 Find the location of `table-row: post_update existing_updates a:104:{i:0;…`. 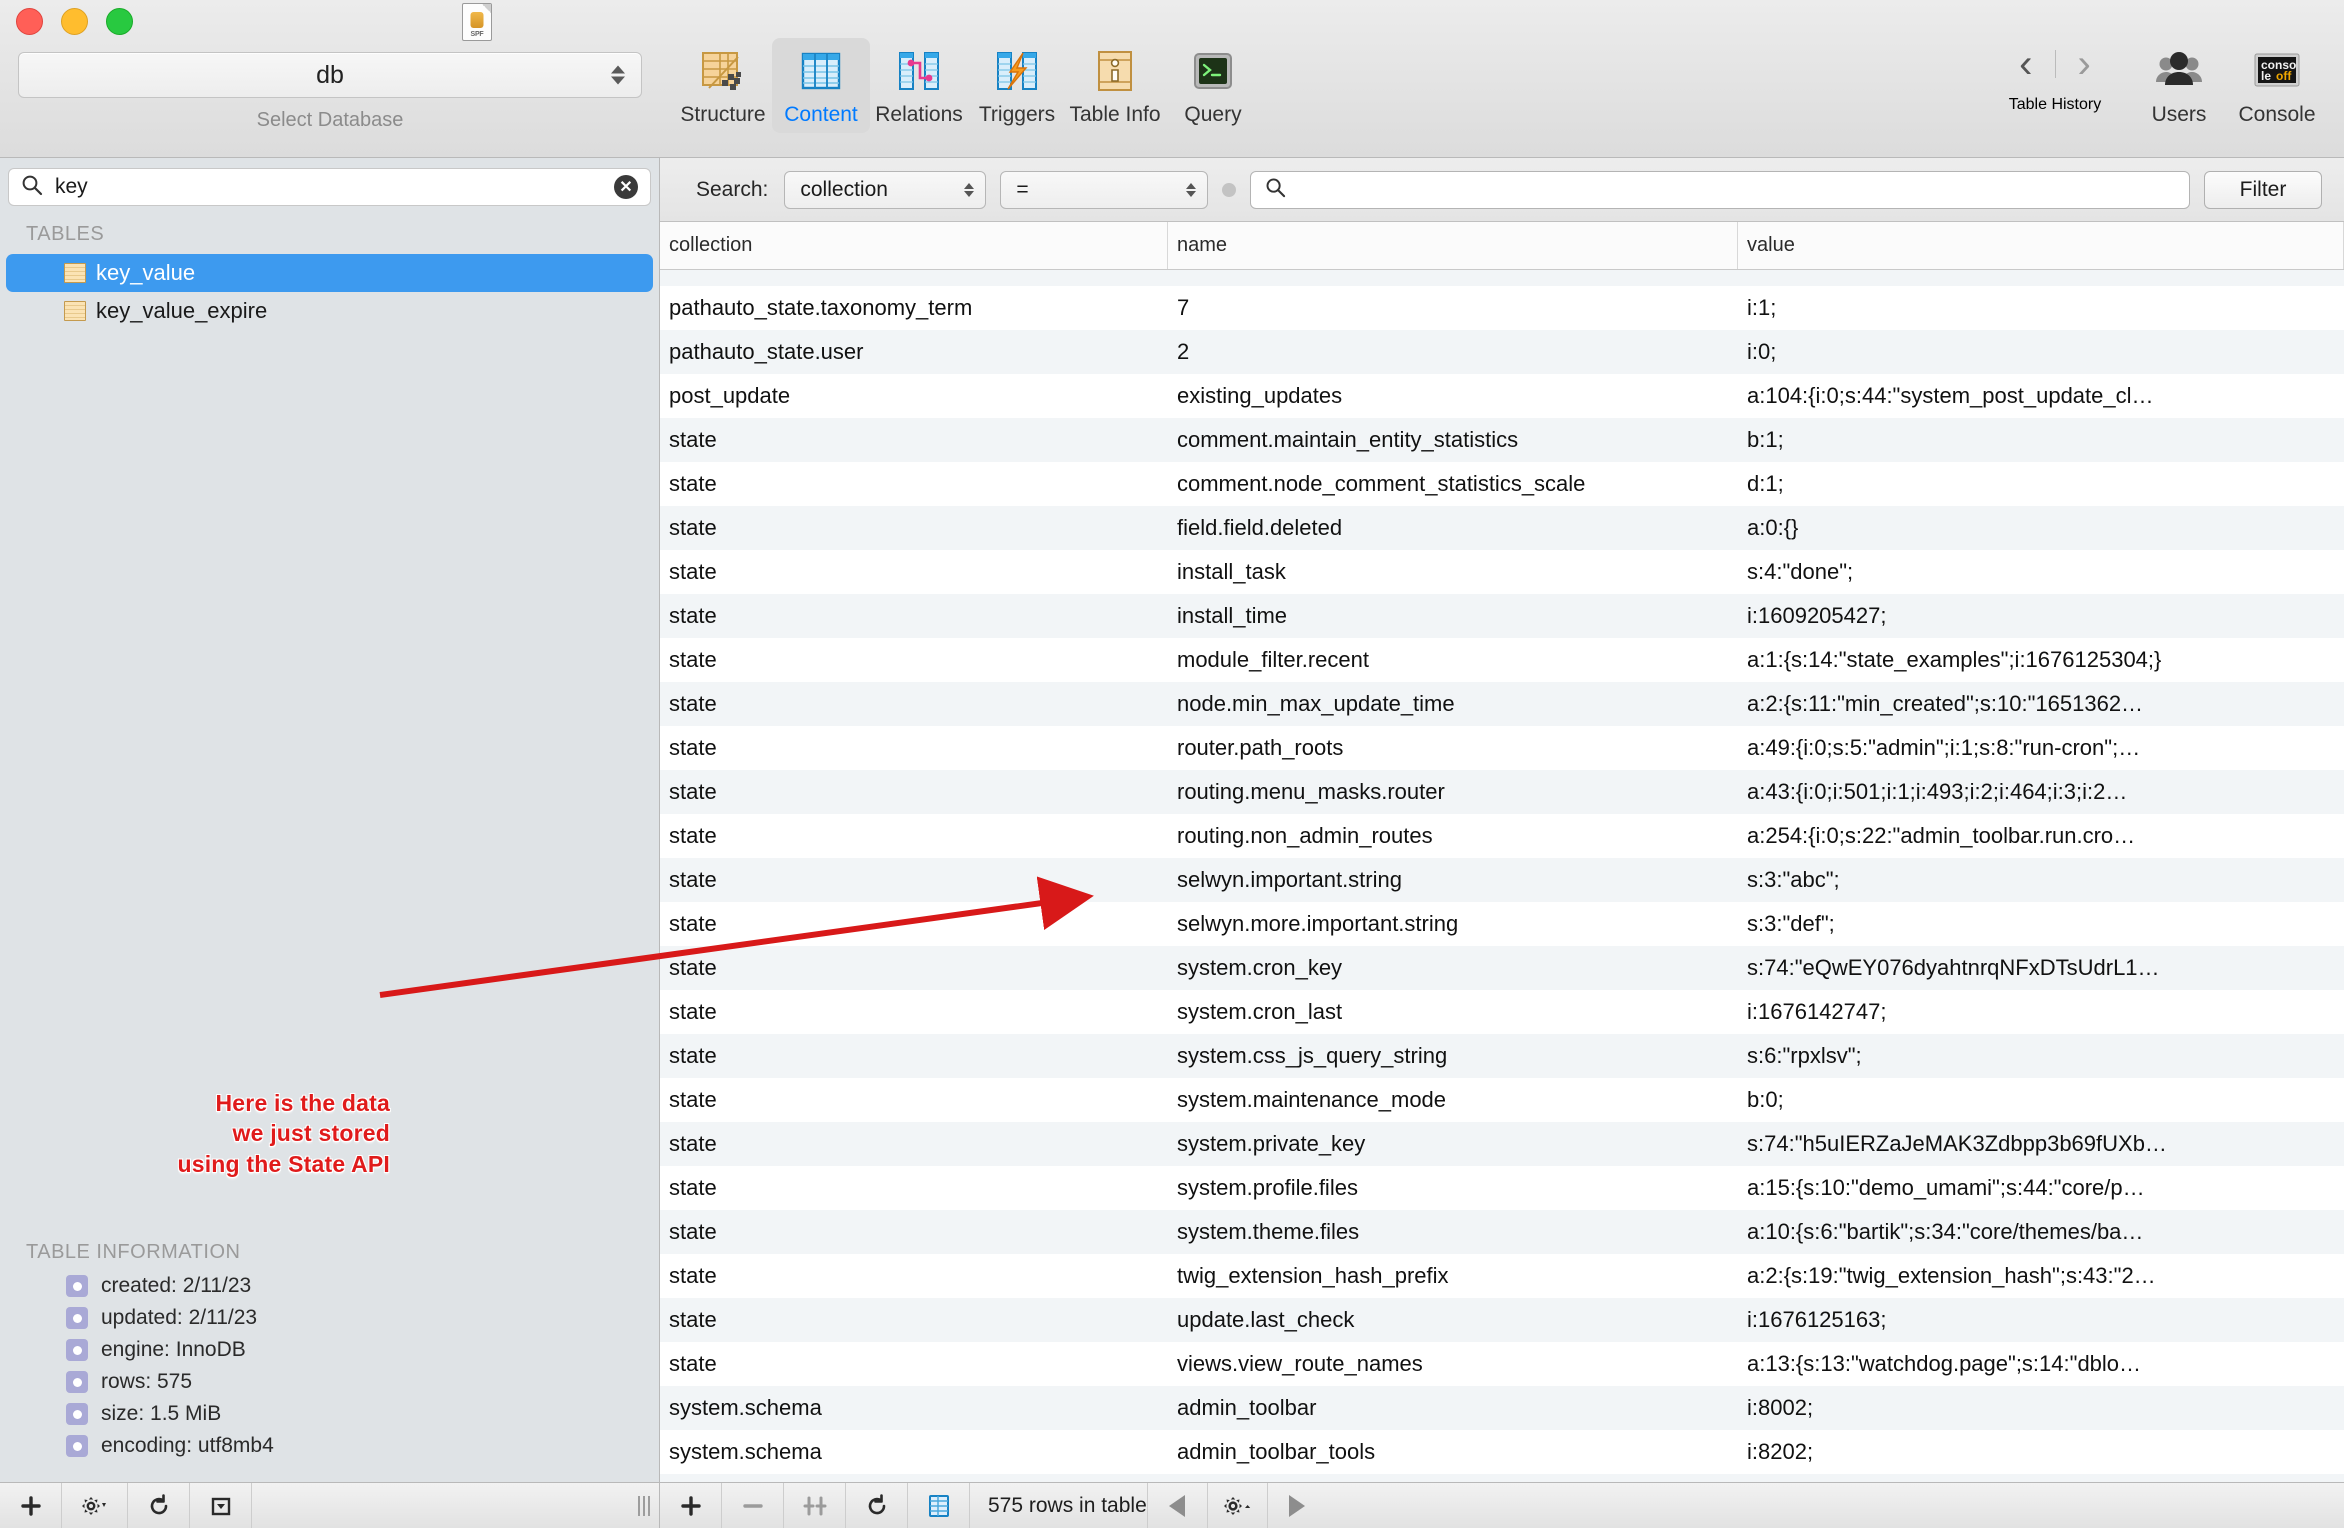

table-row: post_update existing_updates a:104:{i:0;… is located at coordinates (1502, 396).